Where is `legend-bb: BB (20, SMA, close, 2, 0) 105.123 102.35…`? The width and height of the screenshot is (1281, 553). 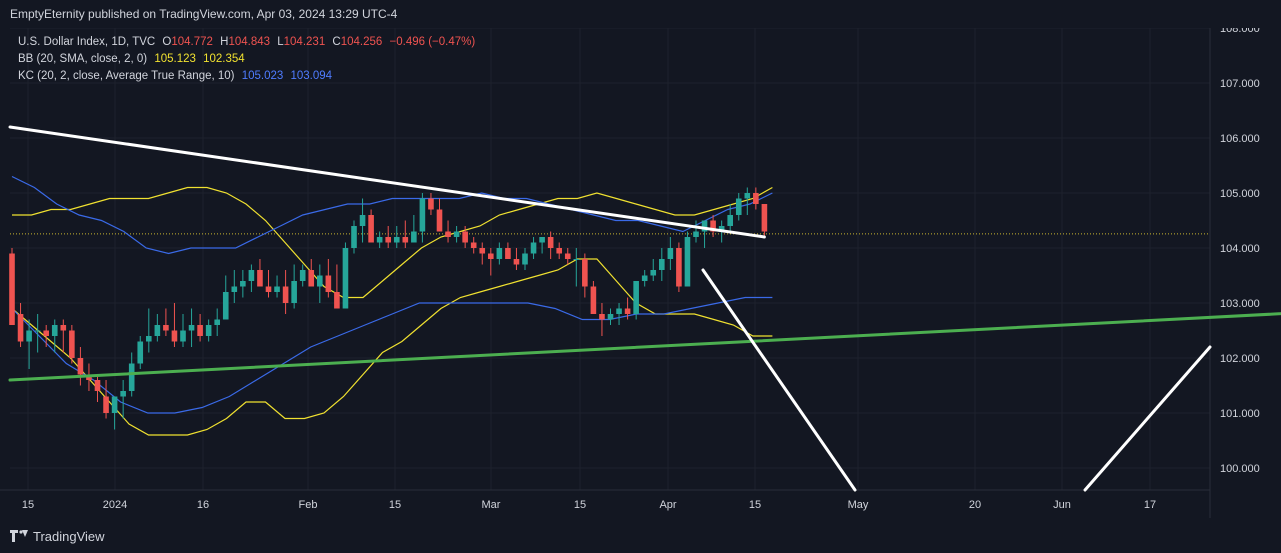 legend-bb: BB (20, SMA, close, 2, 0) 105.123 102.35… is located at coordinates (133, 59).